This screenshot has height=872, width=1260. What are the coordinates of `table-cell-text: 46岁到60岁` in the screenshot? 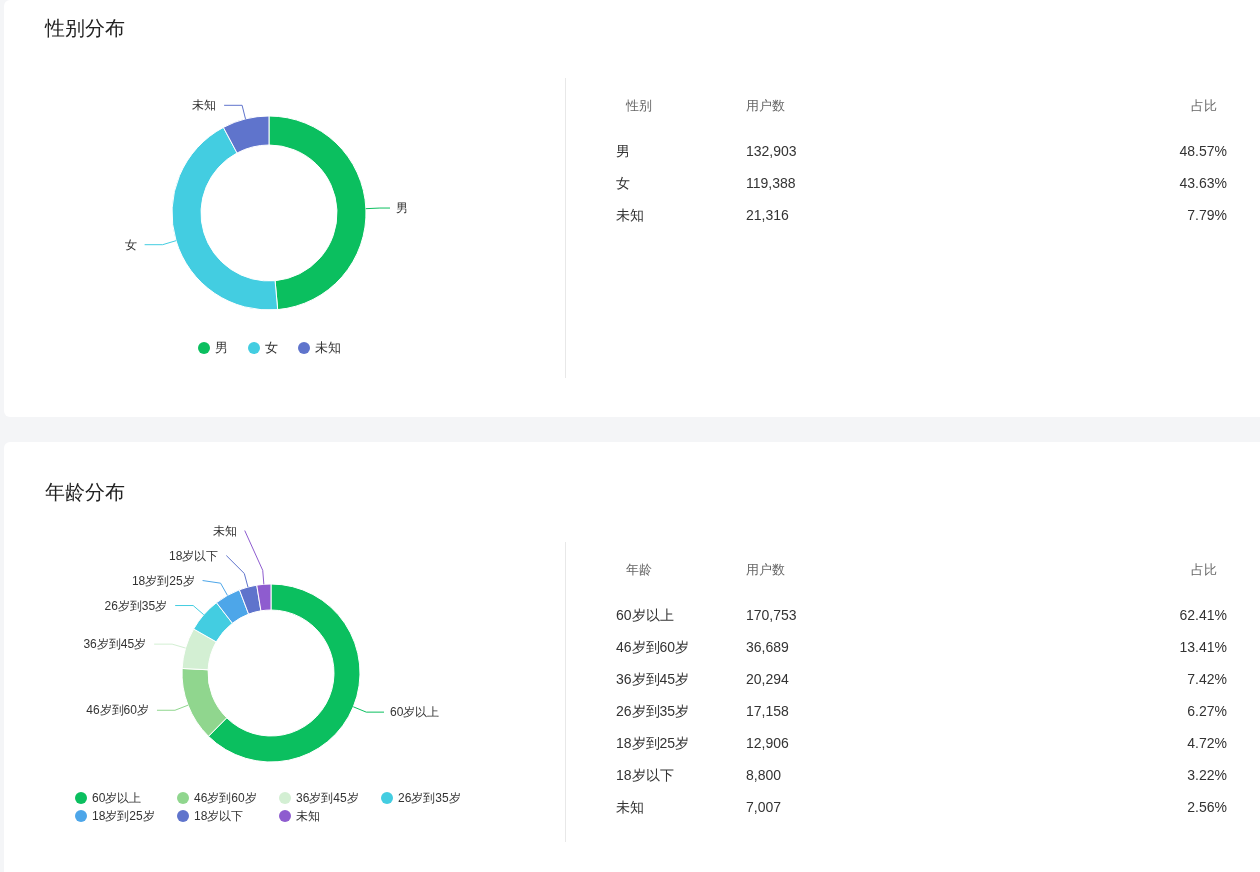 It's located at (653, 647).